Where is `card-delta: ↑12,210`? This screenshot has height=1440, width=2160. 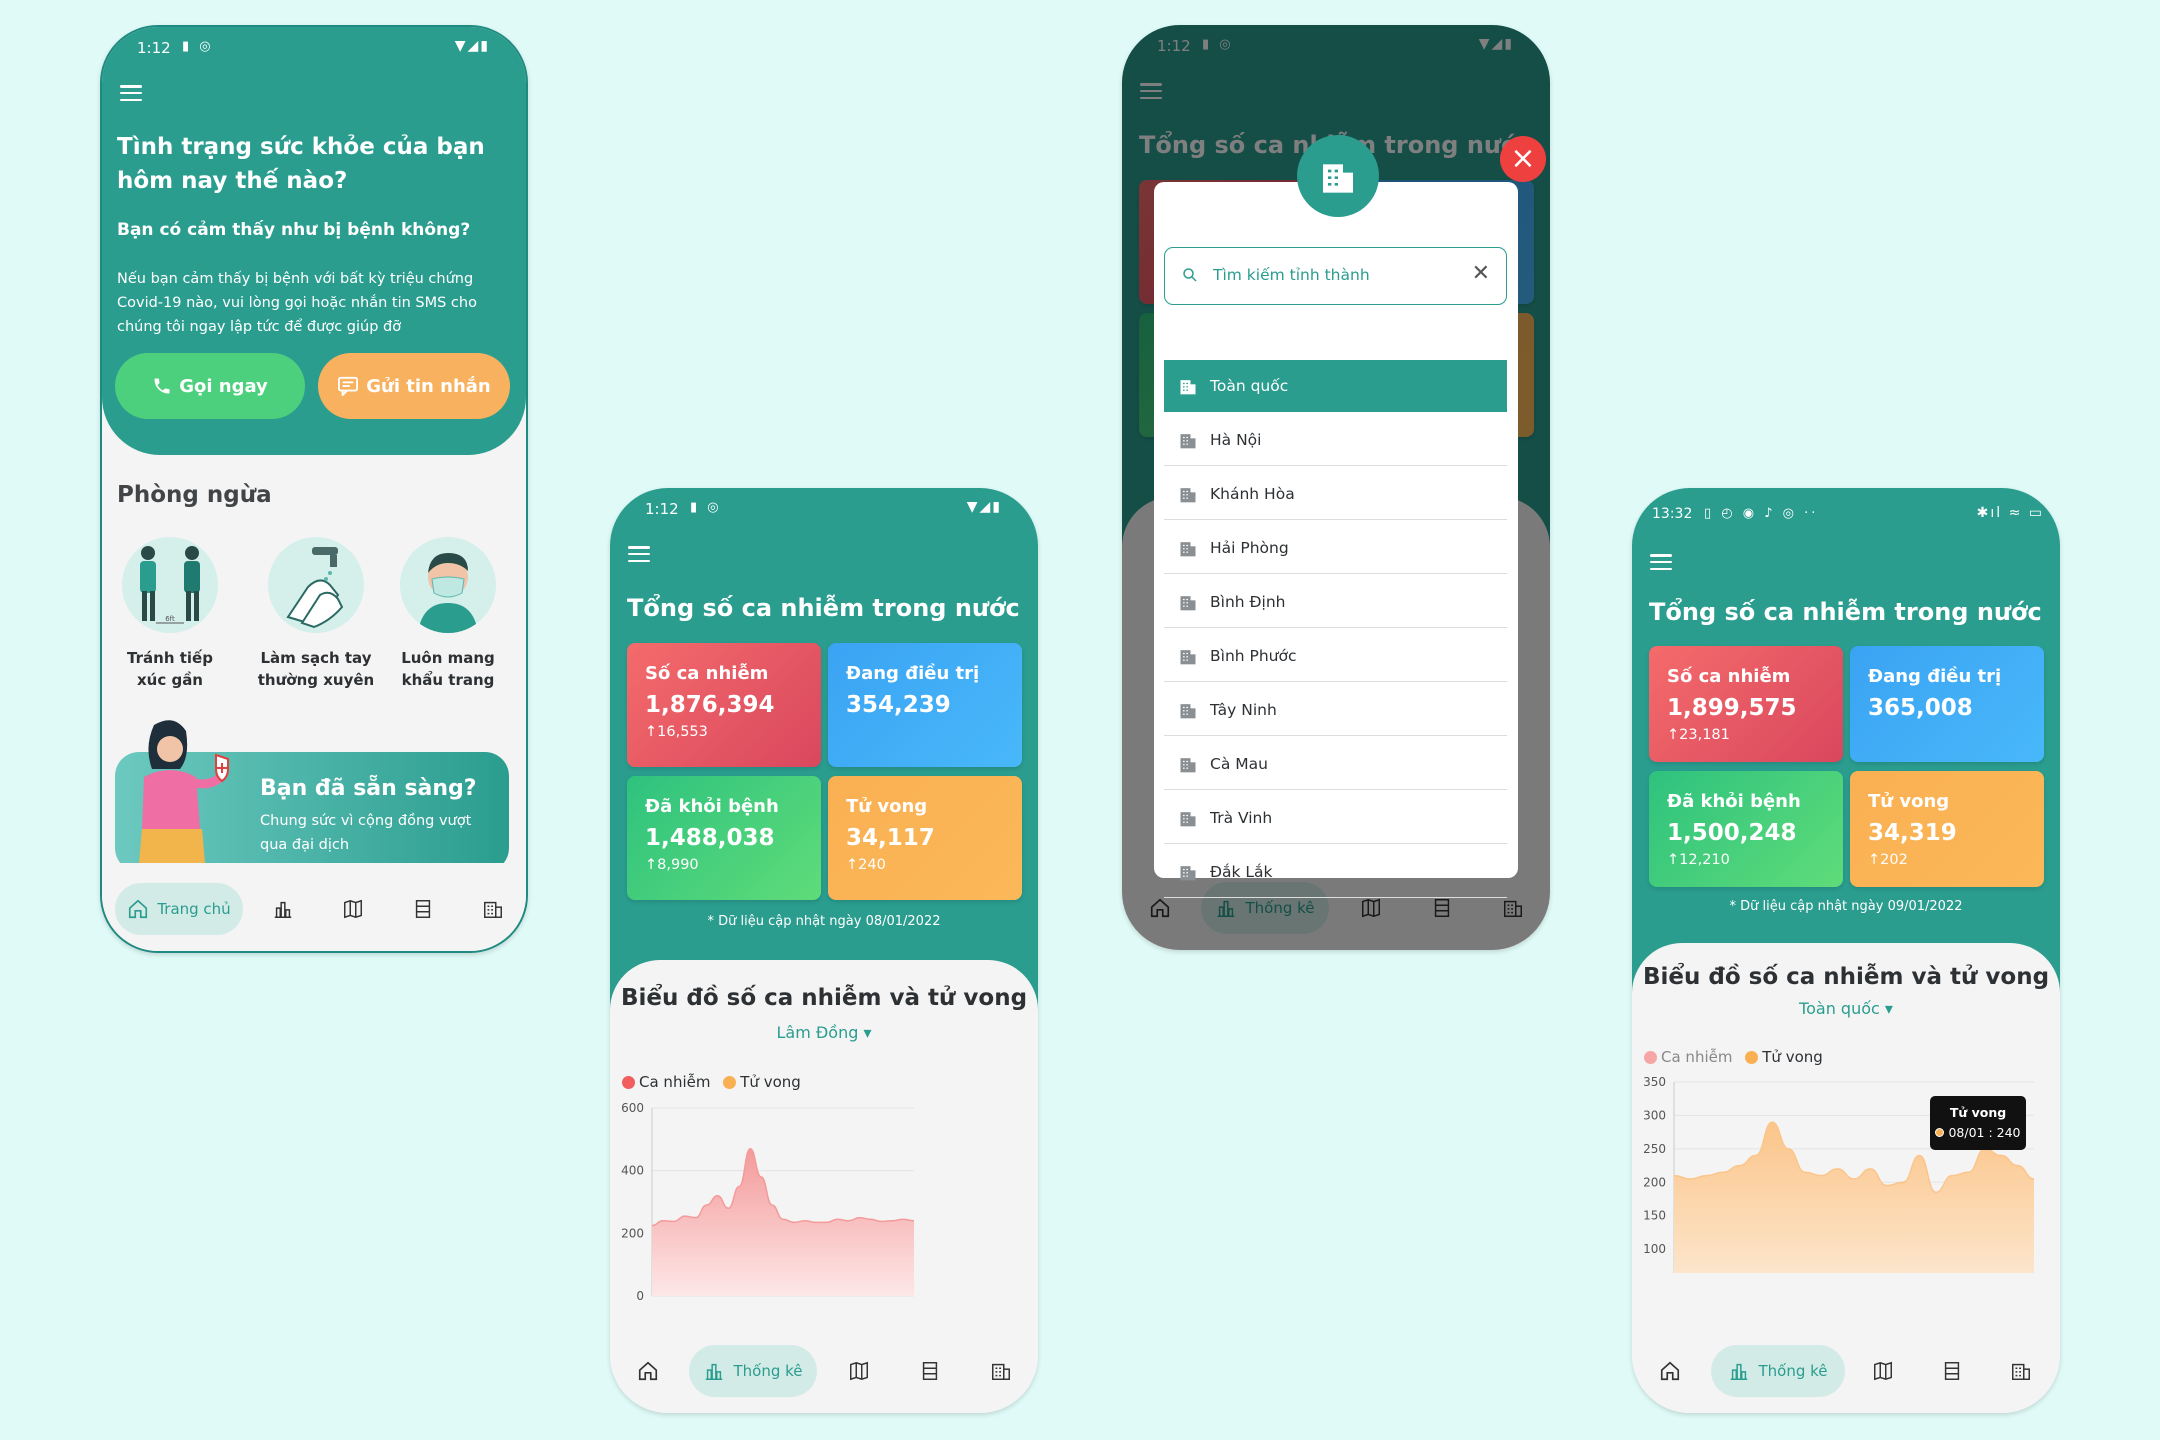 card-delta: ↑12,210 is located at coordinates (1698, 860).